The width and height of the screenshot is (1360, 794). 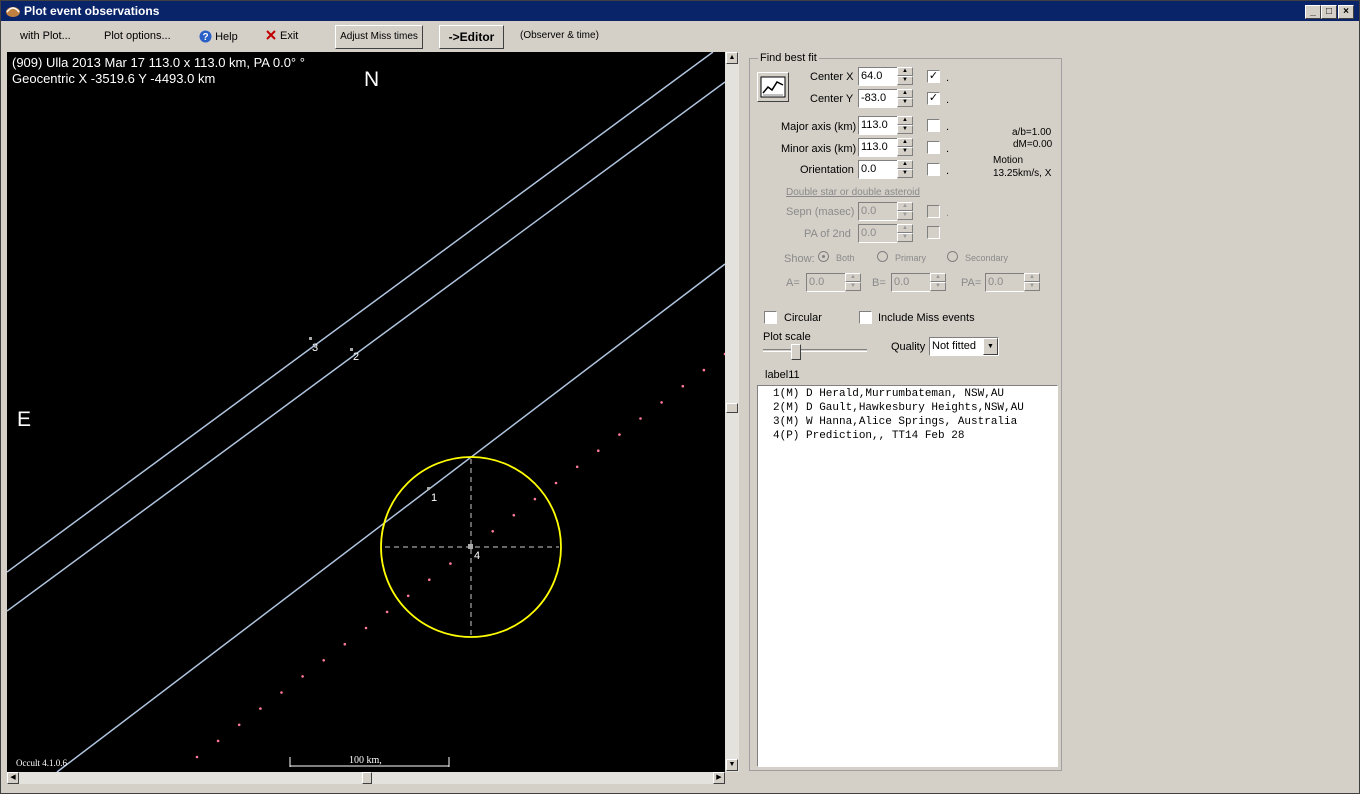 I want to click on minimize-button: _, so click(x=1313, y=12).